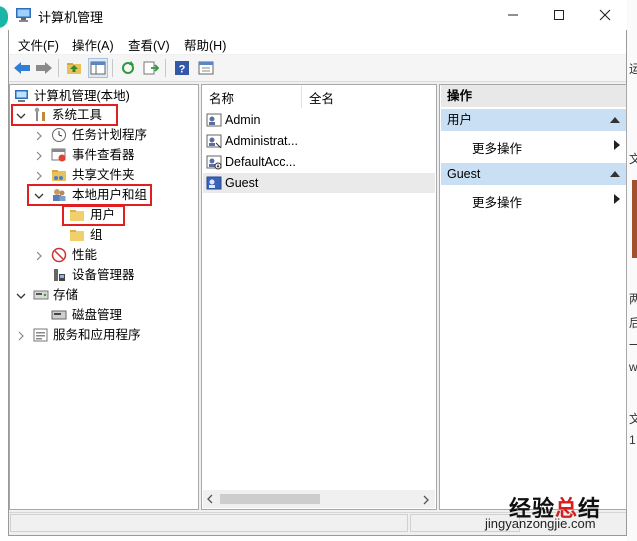 Image resolution: width=637 pixels, height=541 pixels. What do you see at coordinates (65, 295) in the screenshot?
I see `tree-item-storage: 存储` at bounding box center [65, 295].